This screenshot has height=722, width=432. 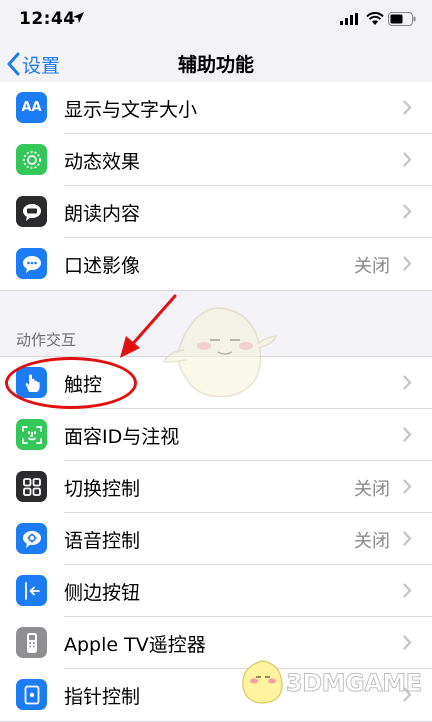 I want to click on watermark-text: 3DMGAME, so click(x=354, y=683).